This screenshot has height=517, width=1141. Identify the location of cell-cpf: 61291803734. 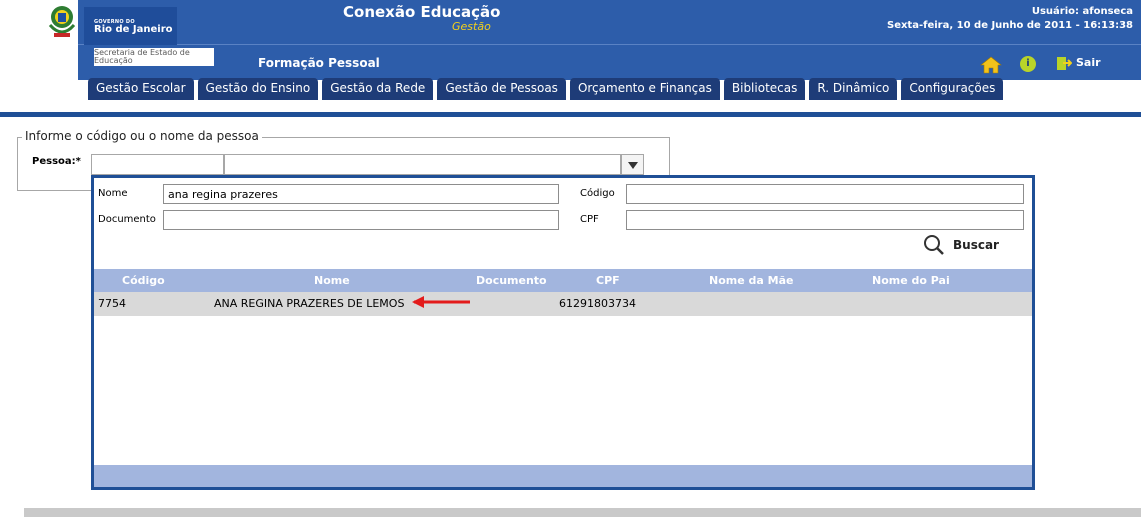
(597, 303).